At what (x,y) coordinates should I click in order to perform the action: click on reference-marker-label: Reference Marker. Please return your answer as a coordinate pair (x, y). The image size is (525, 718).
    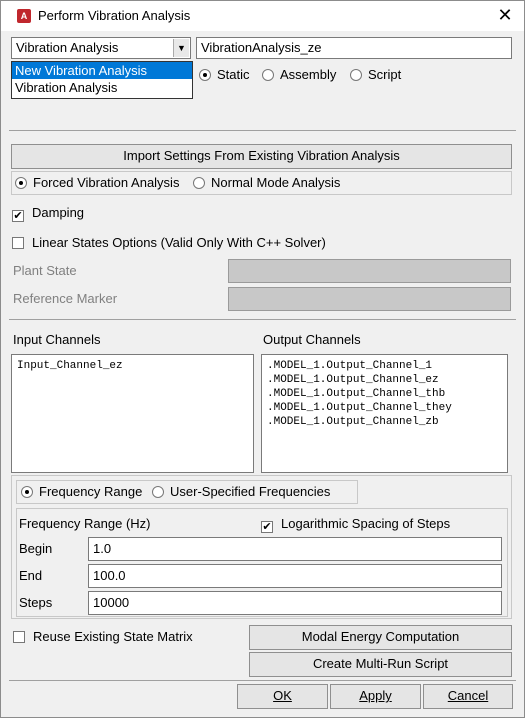
    Looking at the image, I should click on (65, 298).